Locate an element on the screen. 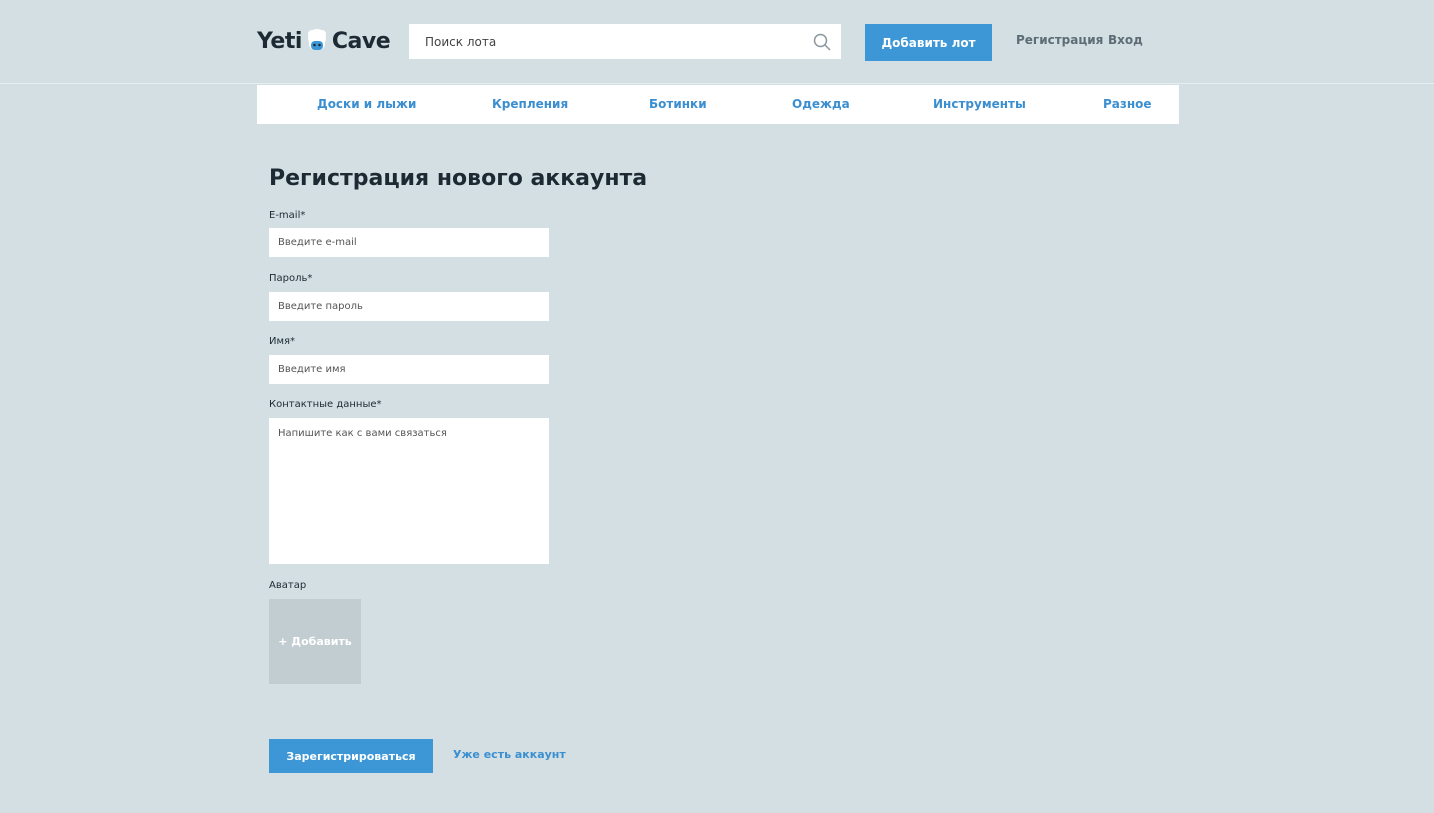 The width and height of the screenshot is (1434, 813). search-icon is located at coordinates (822, 42).